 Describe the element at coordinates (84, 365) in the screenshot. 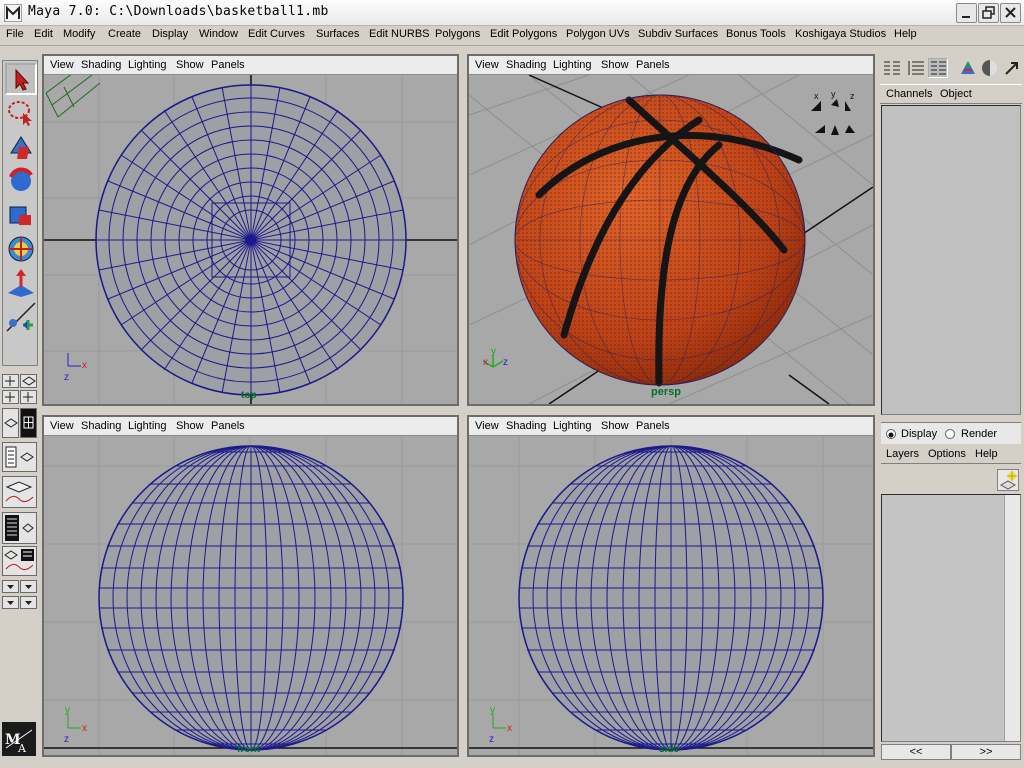

I see `axis-x-label: x` at that location.